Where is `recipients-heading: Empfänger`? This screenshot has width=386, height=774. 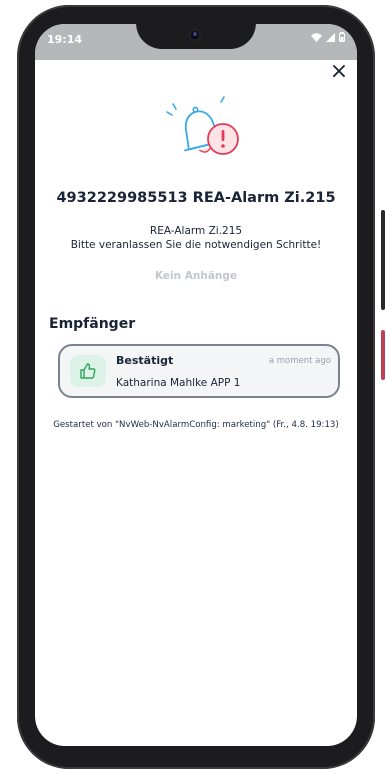 recipients-heading: Empfänger is located at coordinates (92, 324).